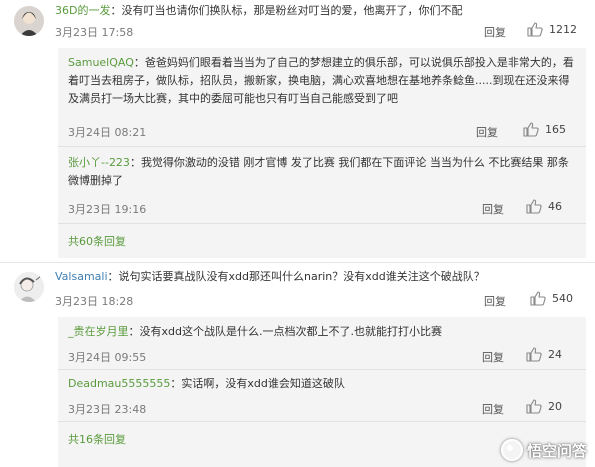 This screenshot has height=467, width=595. I want to click on reply-username: 张小丫--223, so click(99, 162).